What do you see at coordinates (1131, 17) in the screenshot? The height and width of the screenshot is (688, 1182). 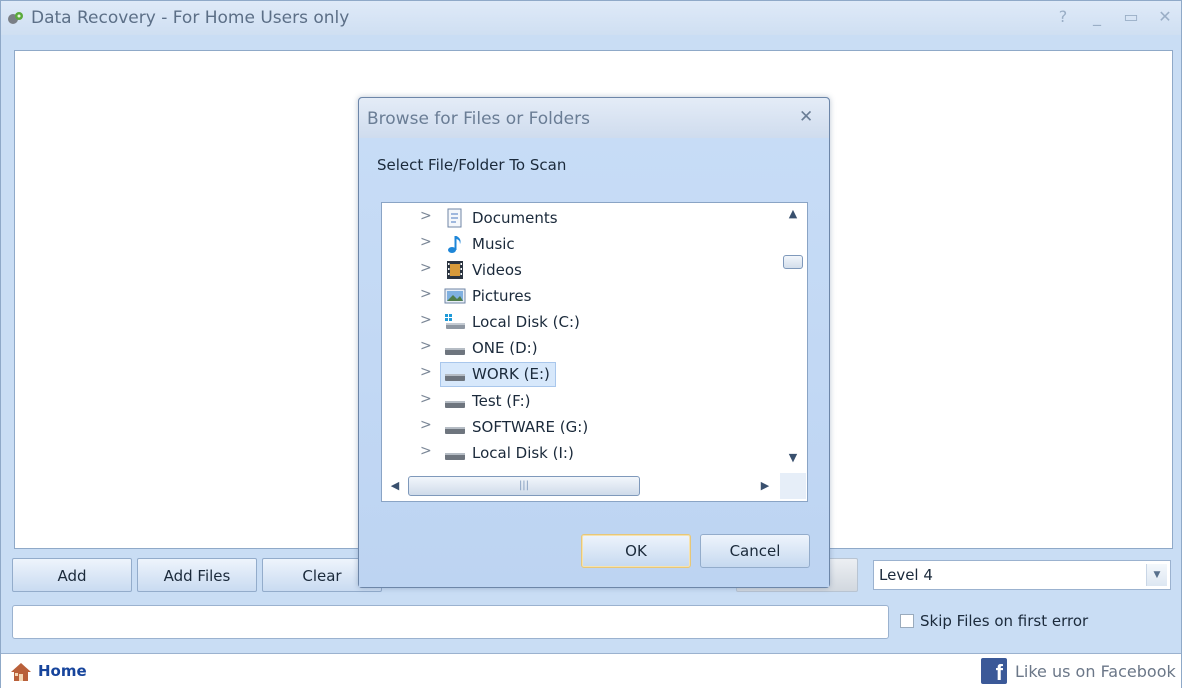 I see `maximize-button: ▭` at bounding box center [1131, 17].